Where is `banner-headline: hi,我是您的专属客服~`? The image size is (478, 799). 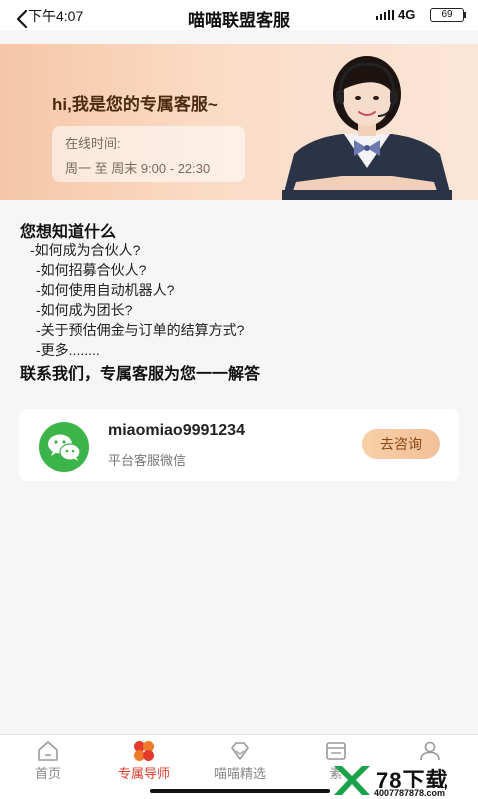
banner-headline: hi,我是您的专属客服~ is located at coordinates (135, 104).